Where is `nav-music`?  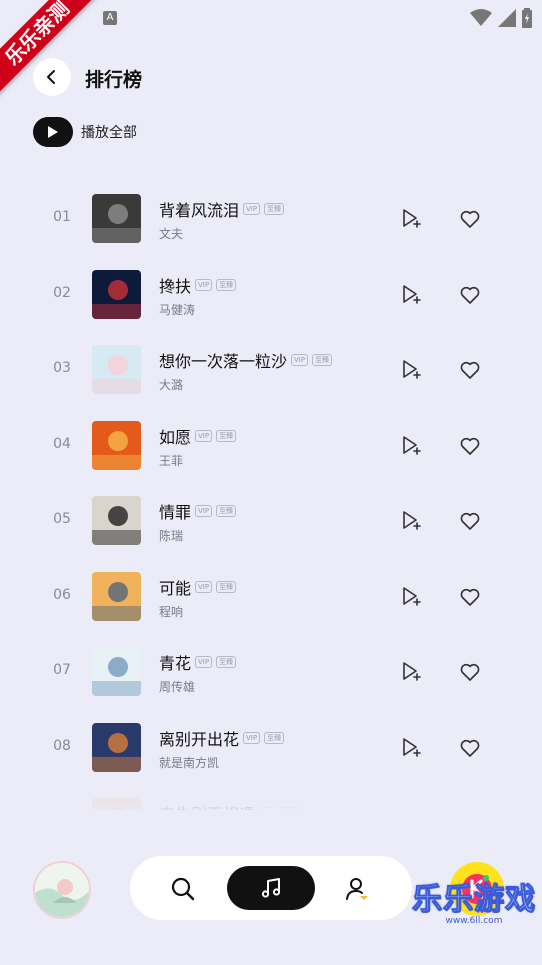 nav-music is located at coordinates (271, 888).